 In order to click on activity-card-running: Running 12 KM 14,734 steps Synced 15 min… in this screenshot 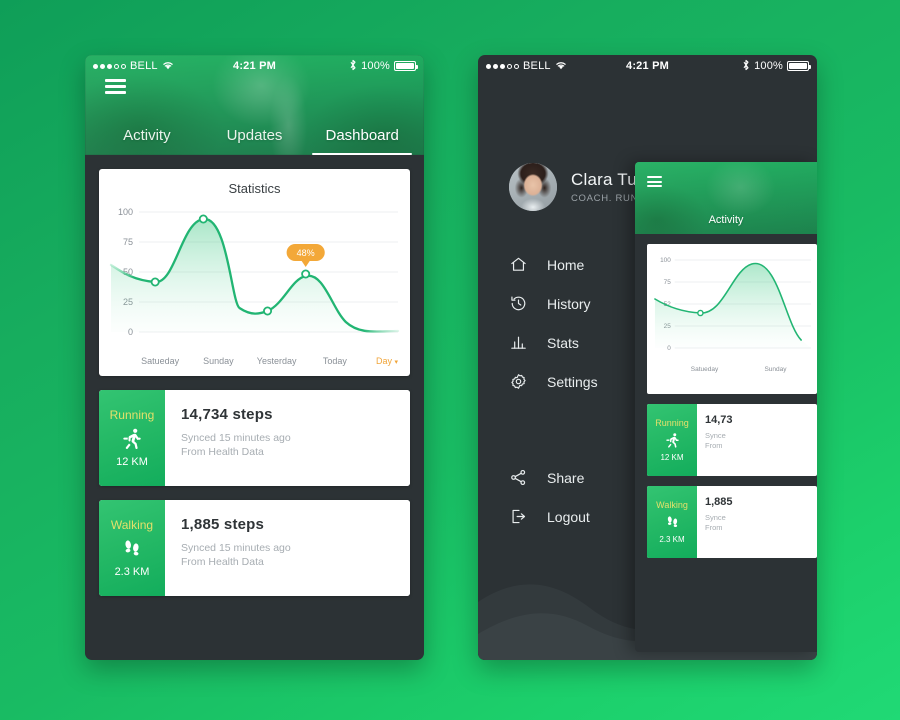, I will do `click(254, 438)`.